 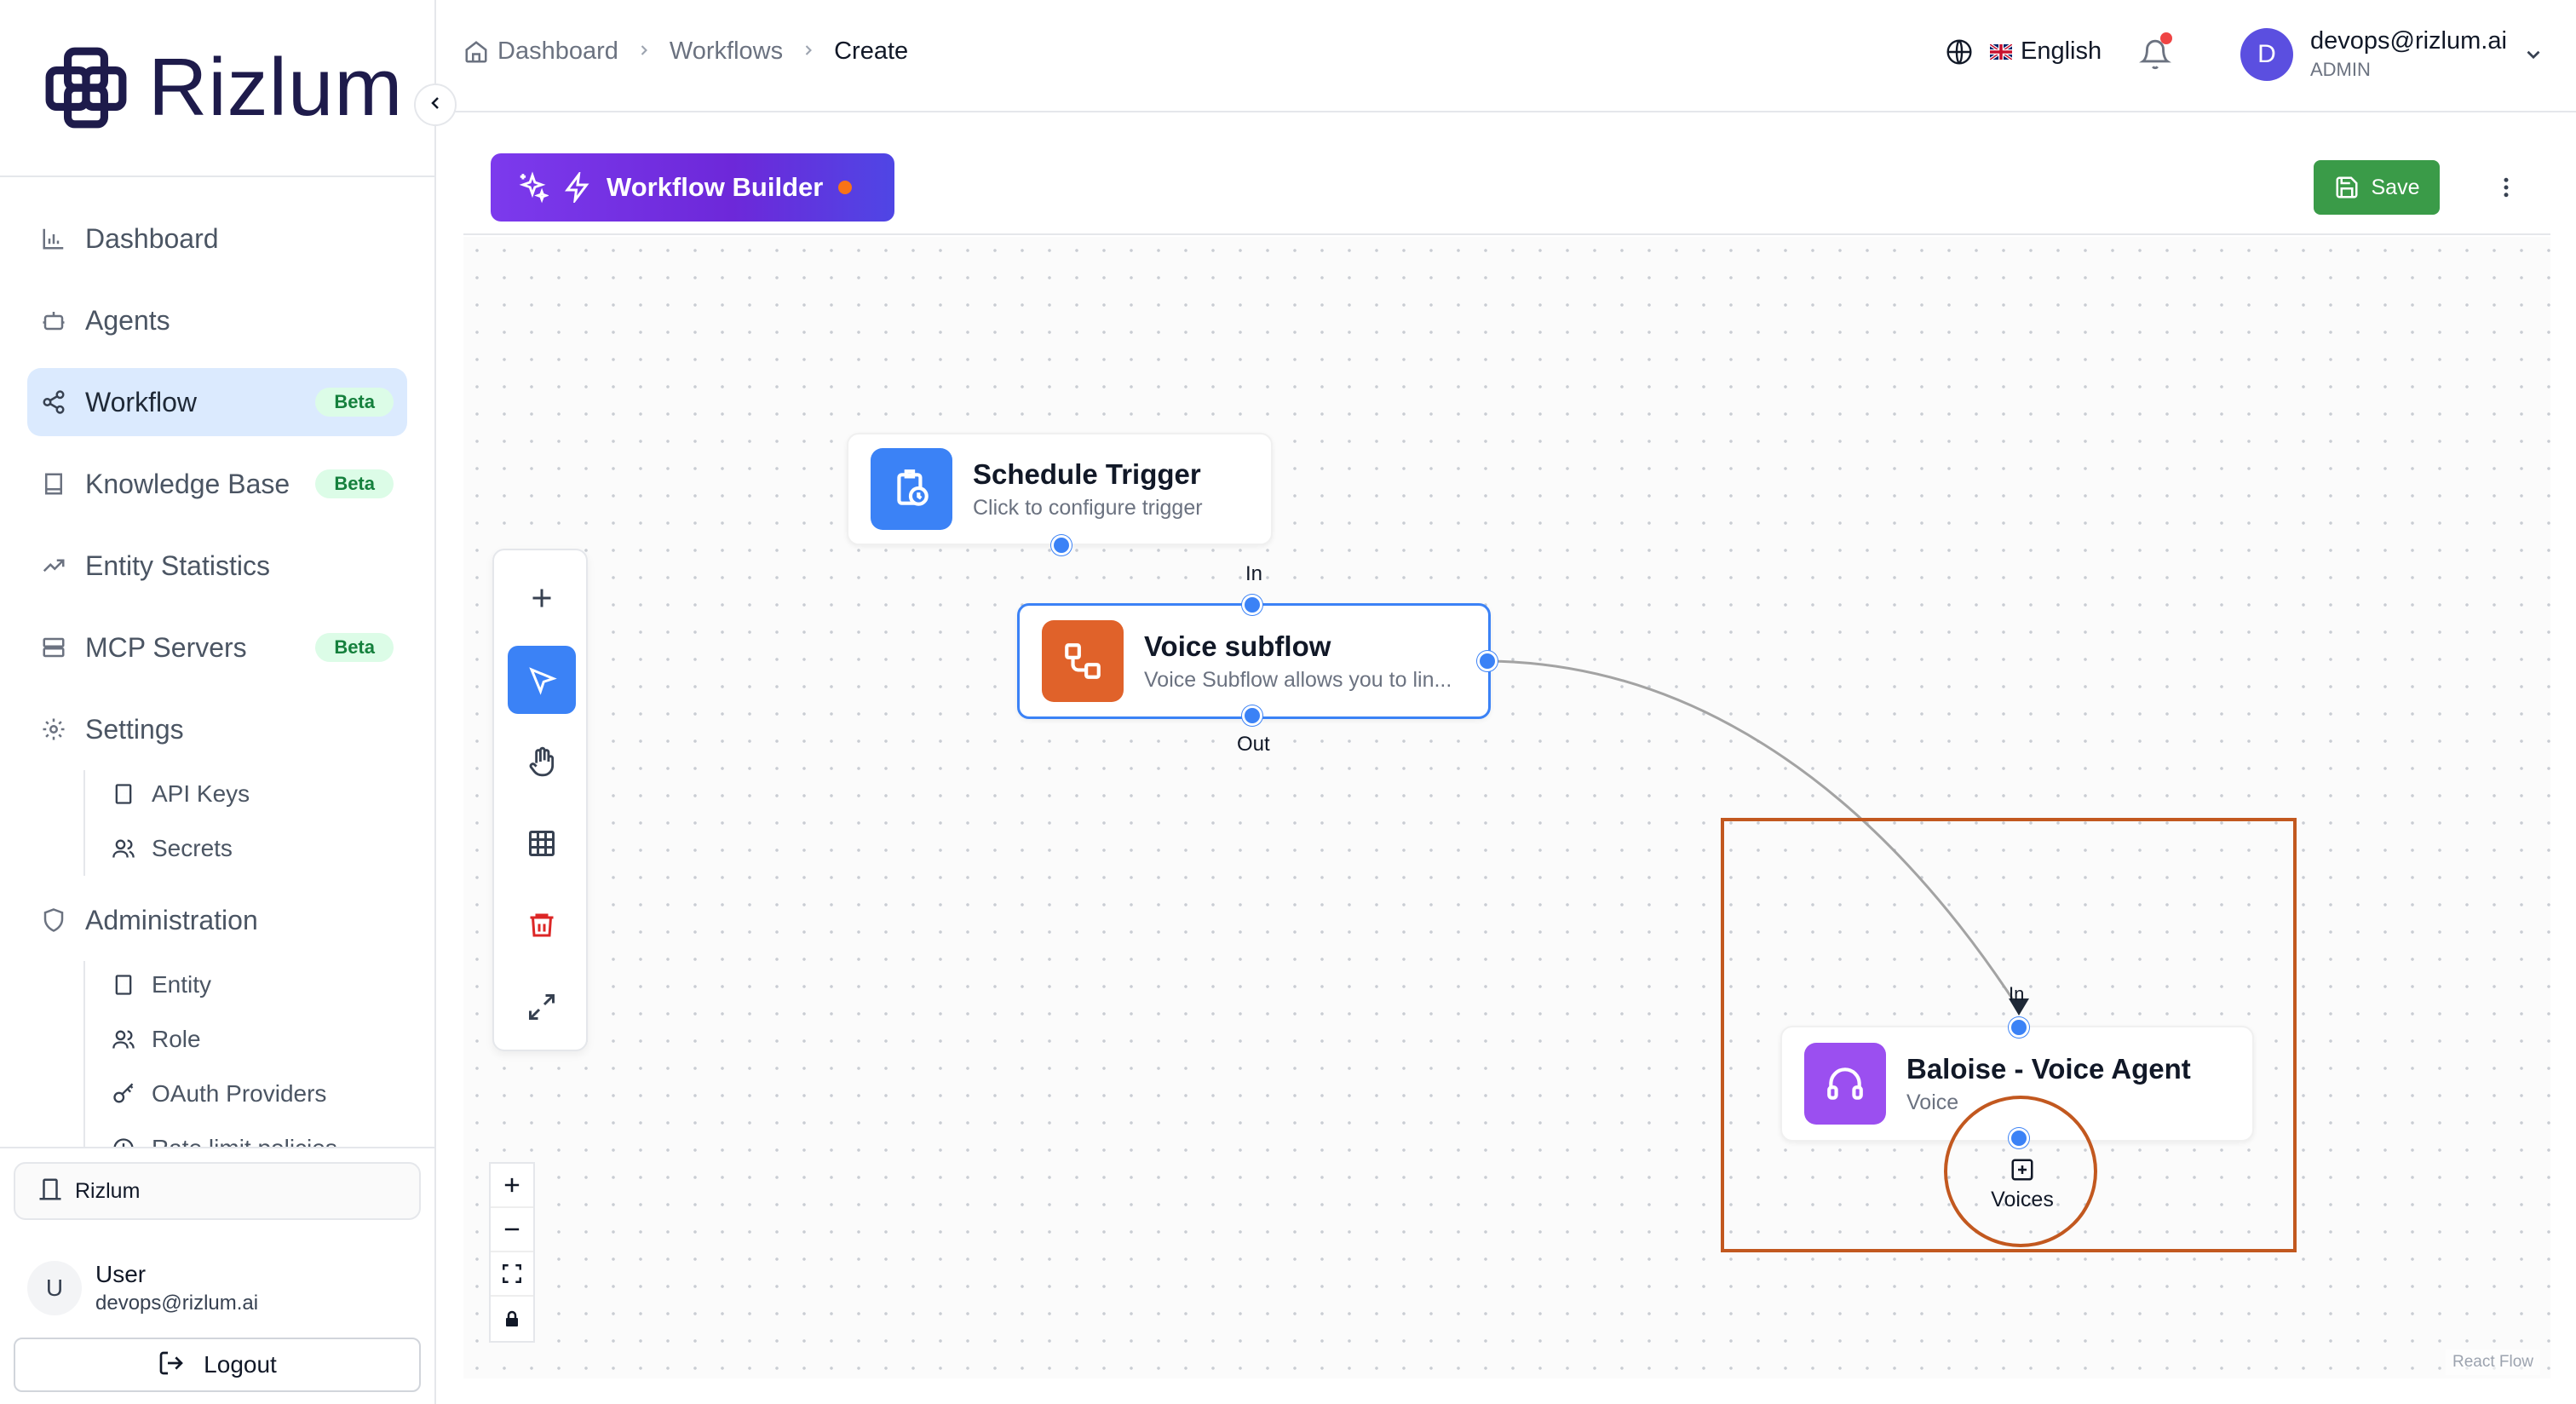 I want to click on fullscreen-button, so click(x=542, y=1007).